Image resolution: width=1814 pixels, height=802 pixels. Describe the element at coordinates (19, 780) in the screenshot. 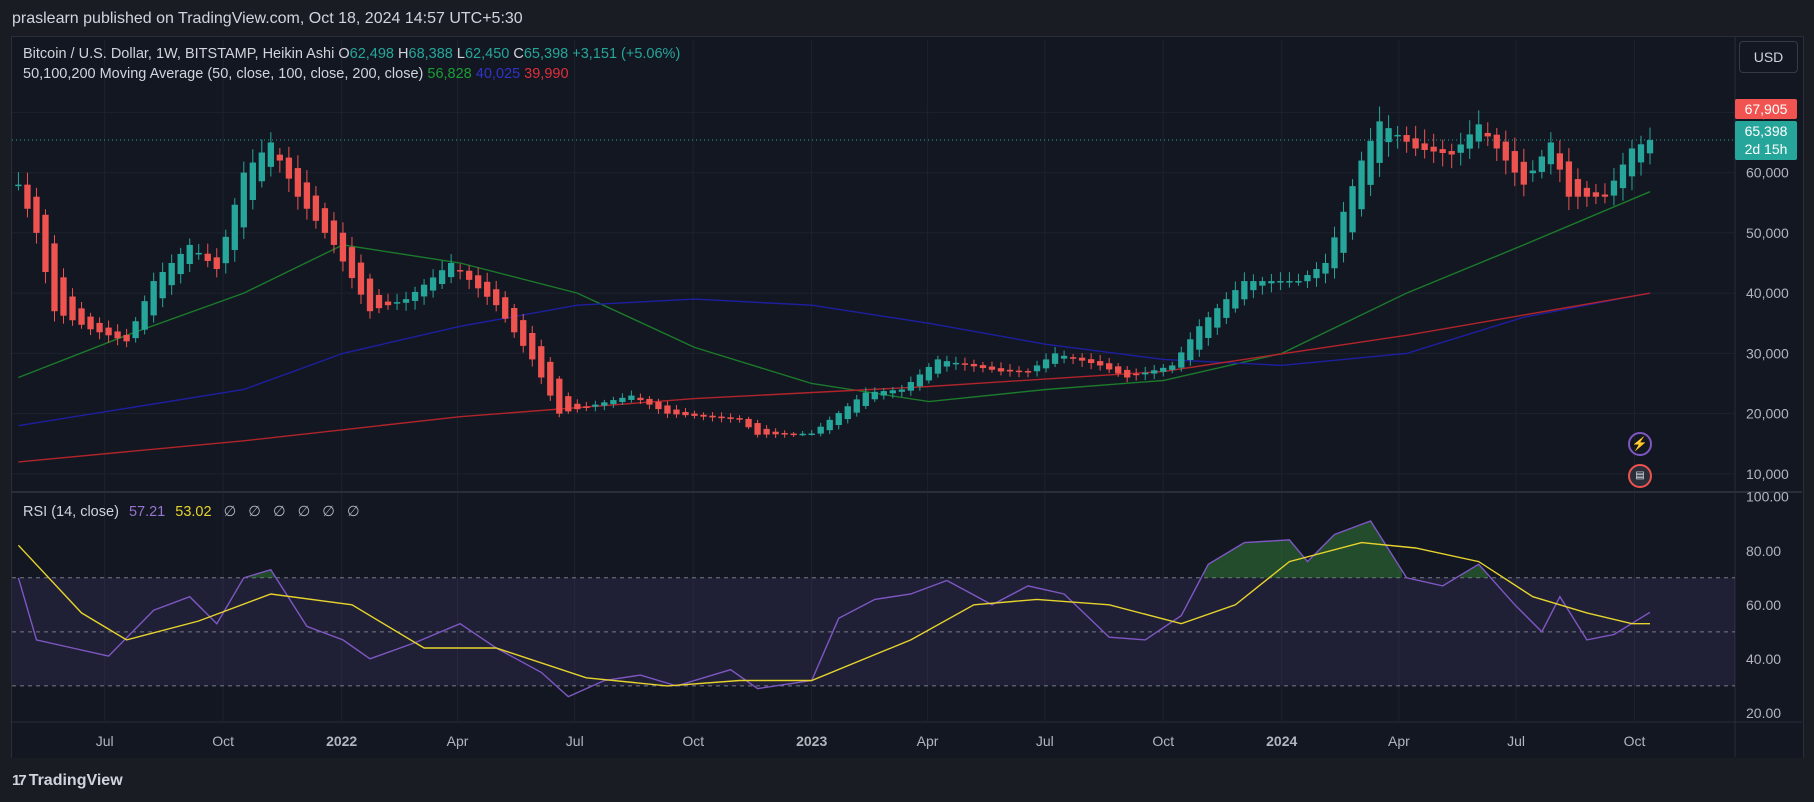

I see `logo-mark: 17` at that location.